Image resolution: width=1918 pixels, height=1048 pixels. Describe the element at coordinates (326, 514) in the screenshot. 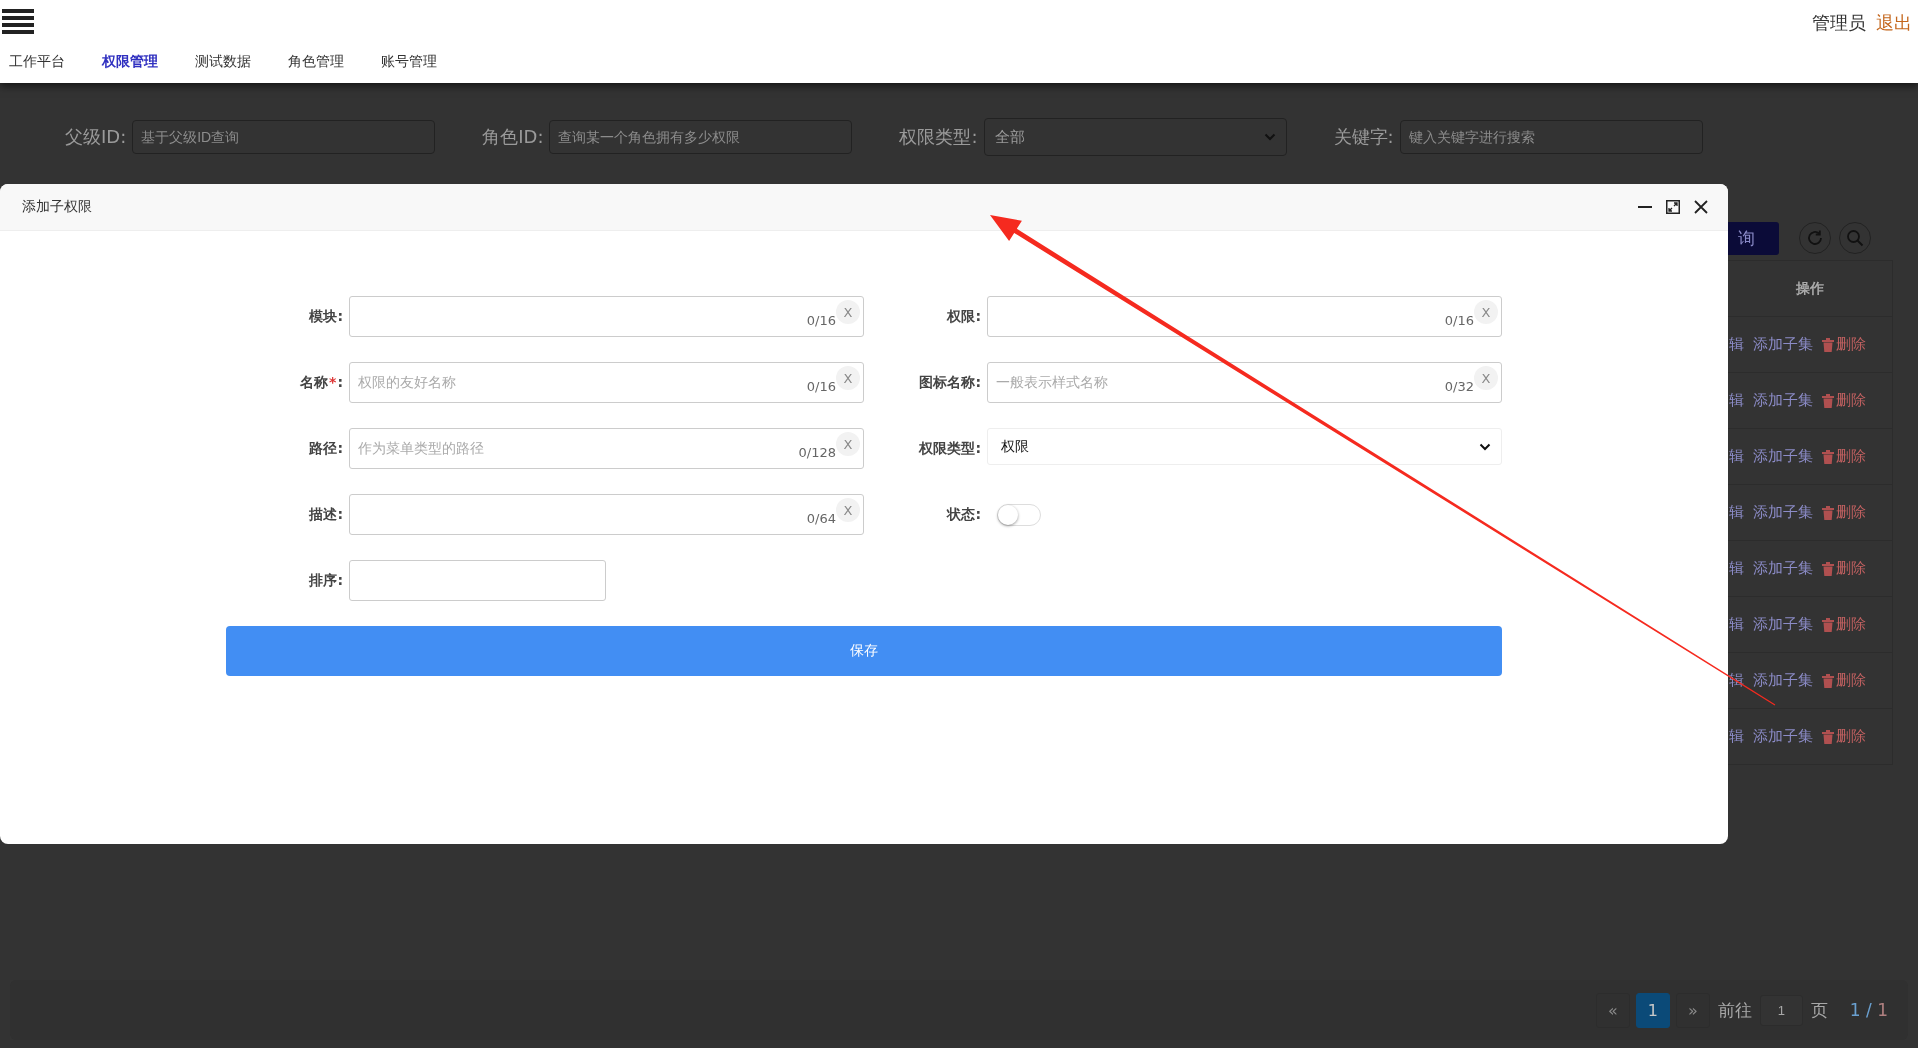

I see `field-label: 描述:` at that location.